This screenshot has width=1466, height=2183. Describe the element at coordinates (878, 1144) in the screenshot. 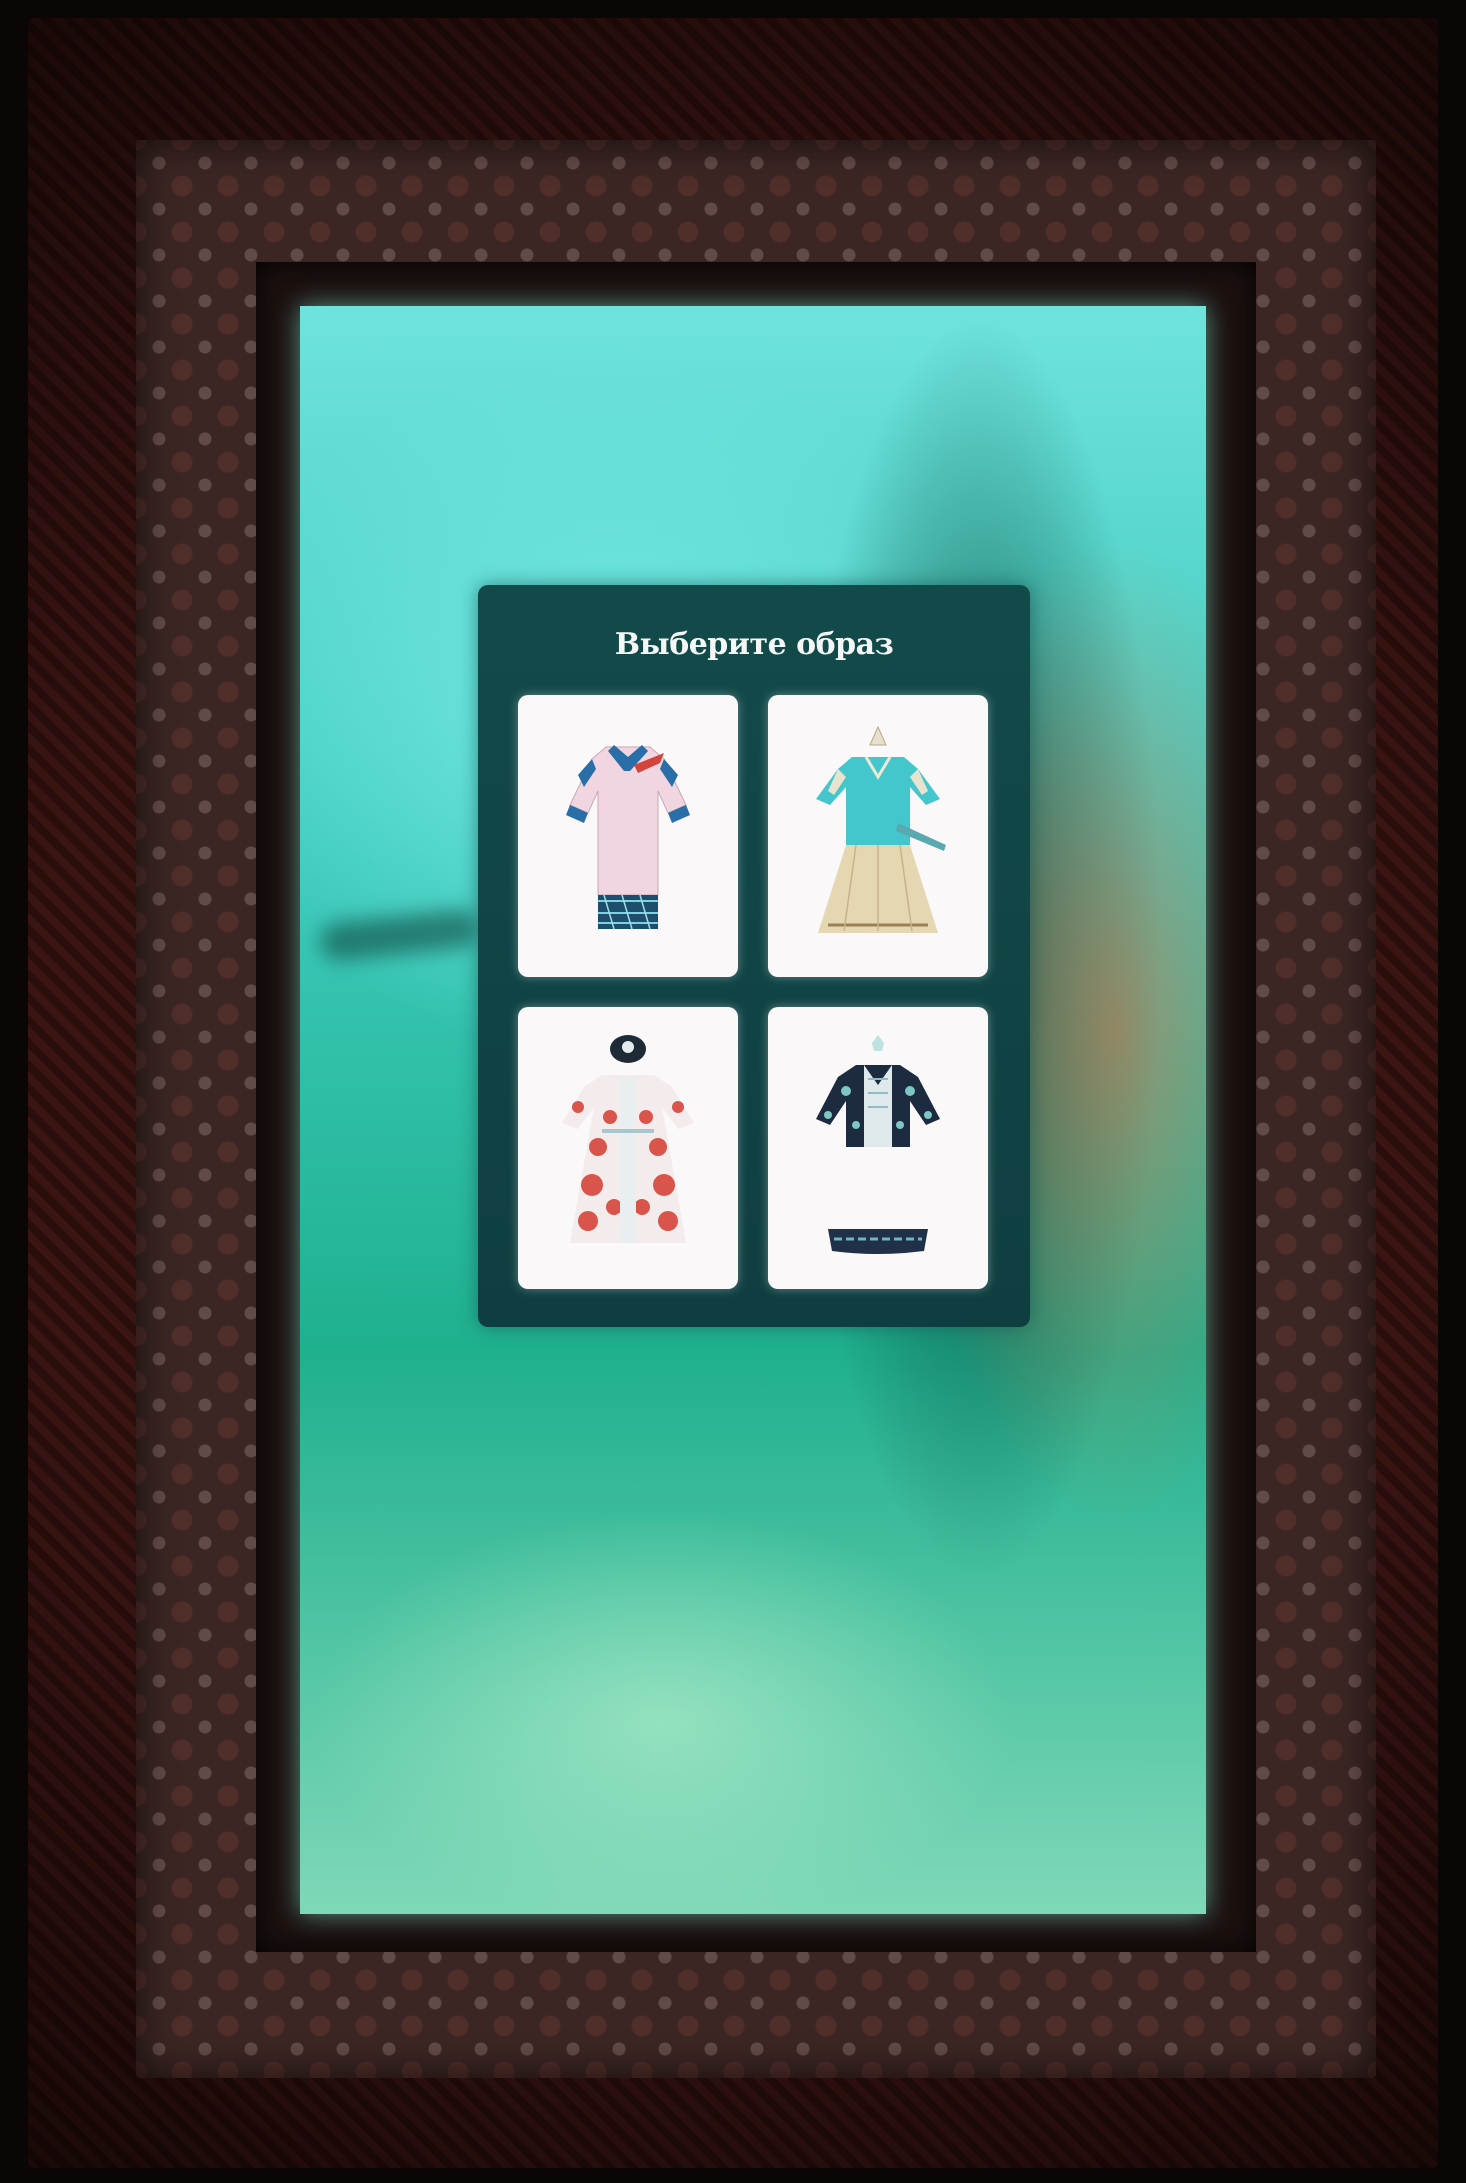

I see `costume-dark-embroidered-jacket-icon` at that location.